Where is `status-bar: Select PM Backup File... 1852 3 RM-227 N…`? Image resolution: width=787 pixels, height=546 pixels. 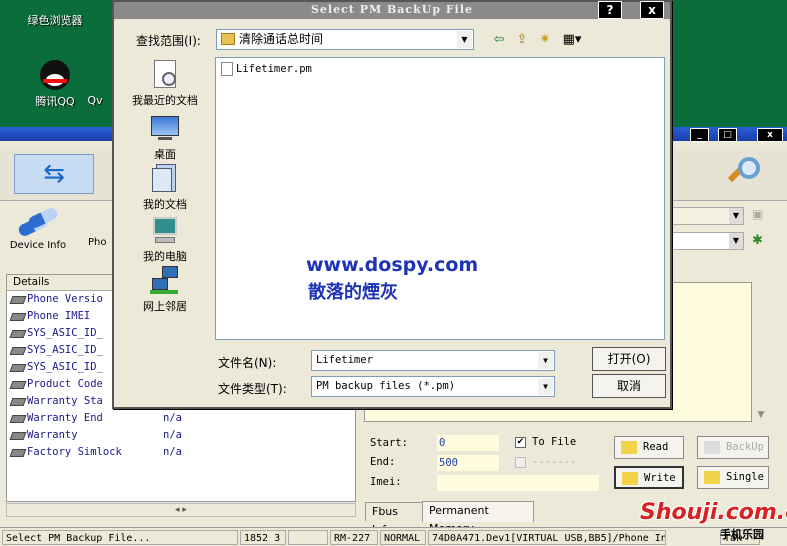
status-bar: Select PM Backup File... 1852 3 RM-227 N… is located at coordinates (393, 536).